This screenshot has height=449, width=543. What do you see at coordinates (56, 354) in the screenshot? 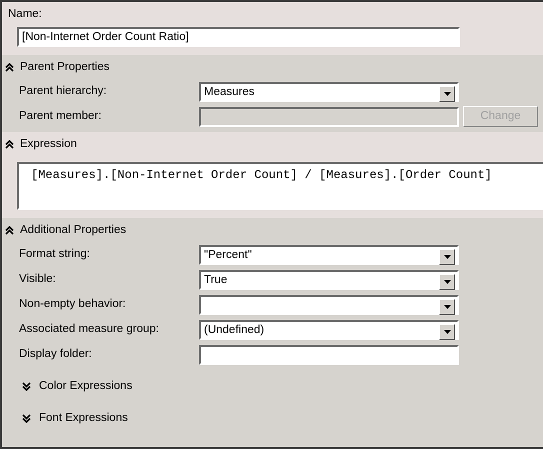
I see `field-label: Display folder:` at bounding box center [56, 354].